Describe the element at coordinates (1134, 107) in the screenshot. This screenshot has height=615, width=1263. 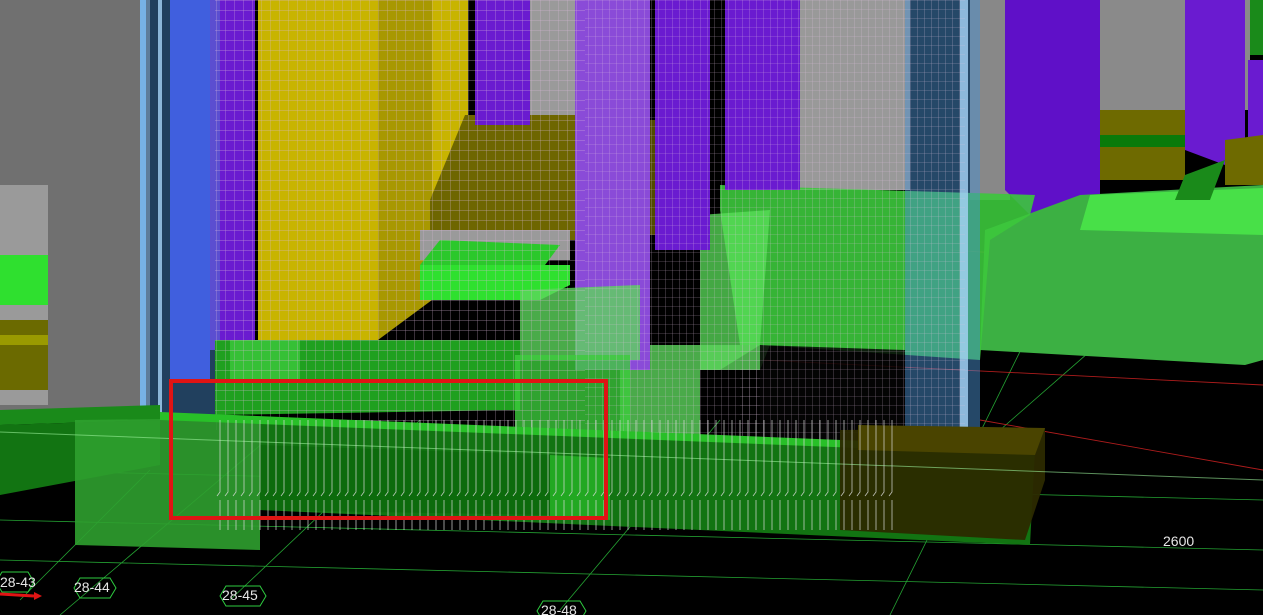
I see `right-purple-columns` at that location.